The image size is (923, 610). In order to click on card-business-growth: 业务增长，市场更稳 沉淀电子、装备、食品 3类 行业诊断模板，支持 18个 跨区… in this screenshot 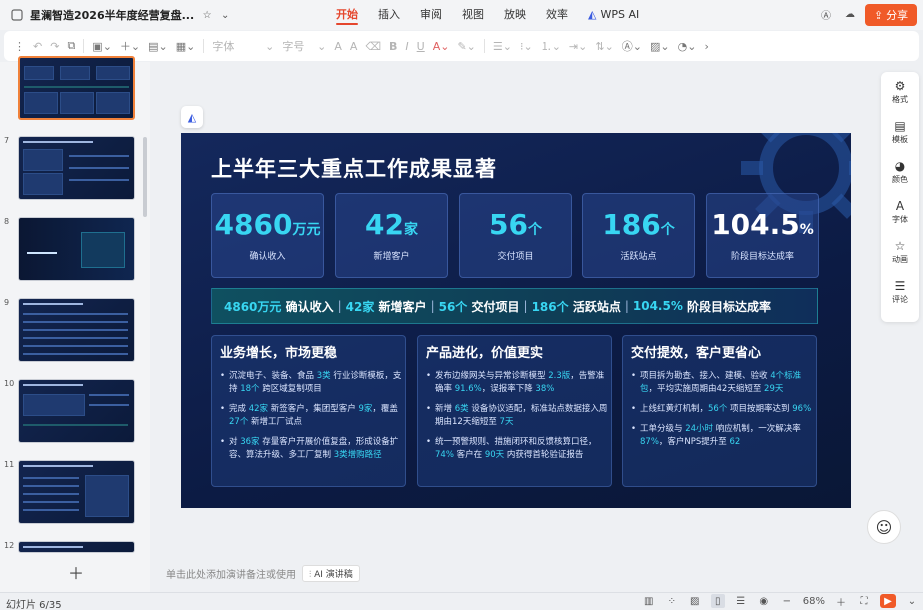, I will do `click(308, 411)`.